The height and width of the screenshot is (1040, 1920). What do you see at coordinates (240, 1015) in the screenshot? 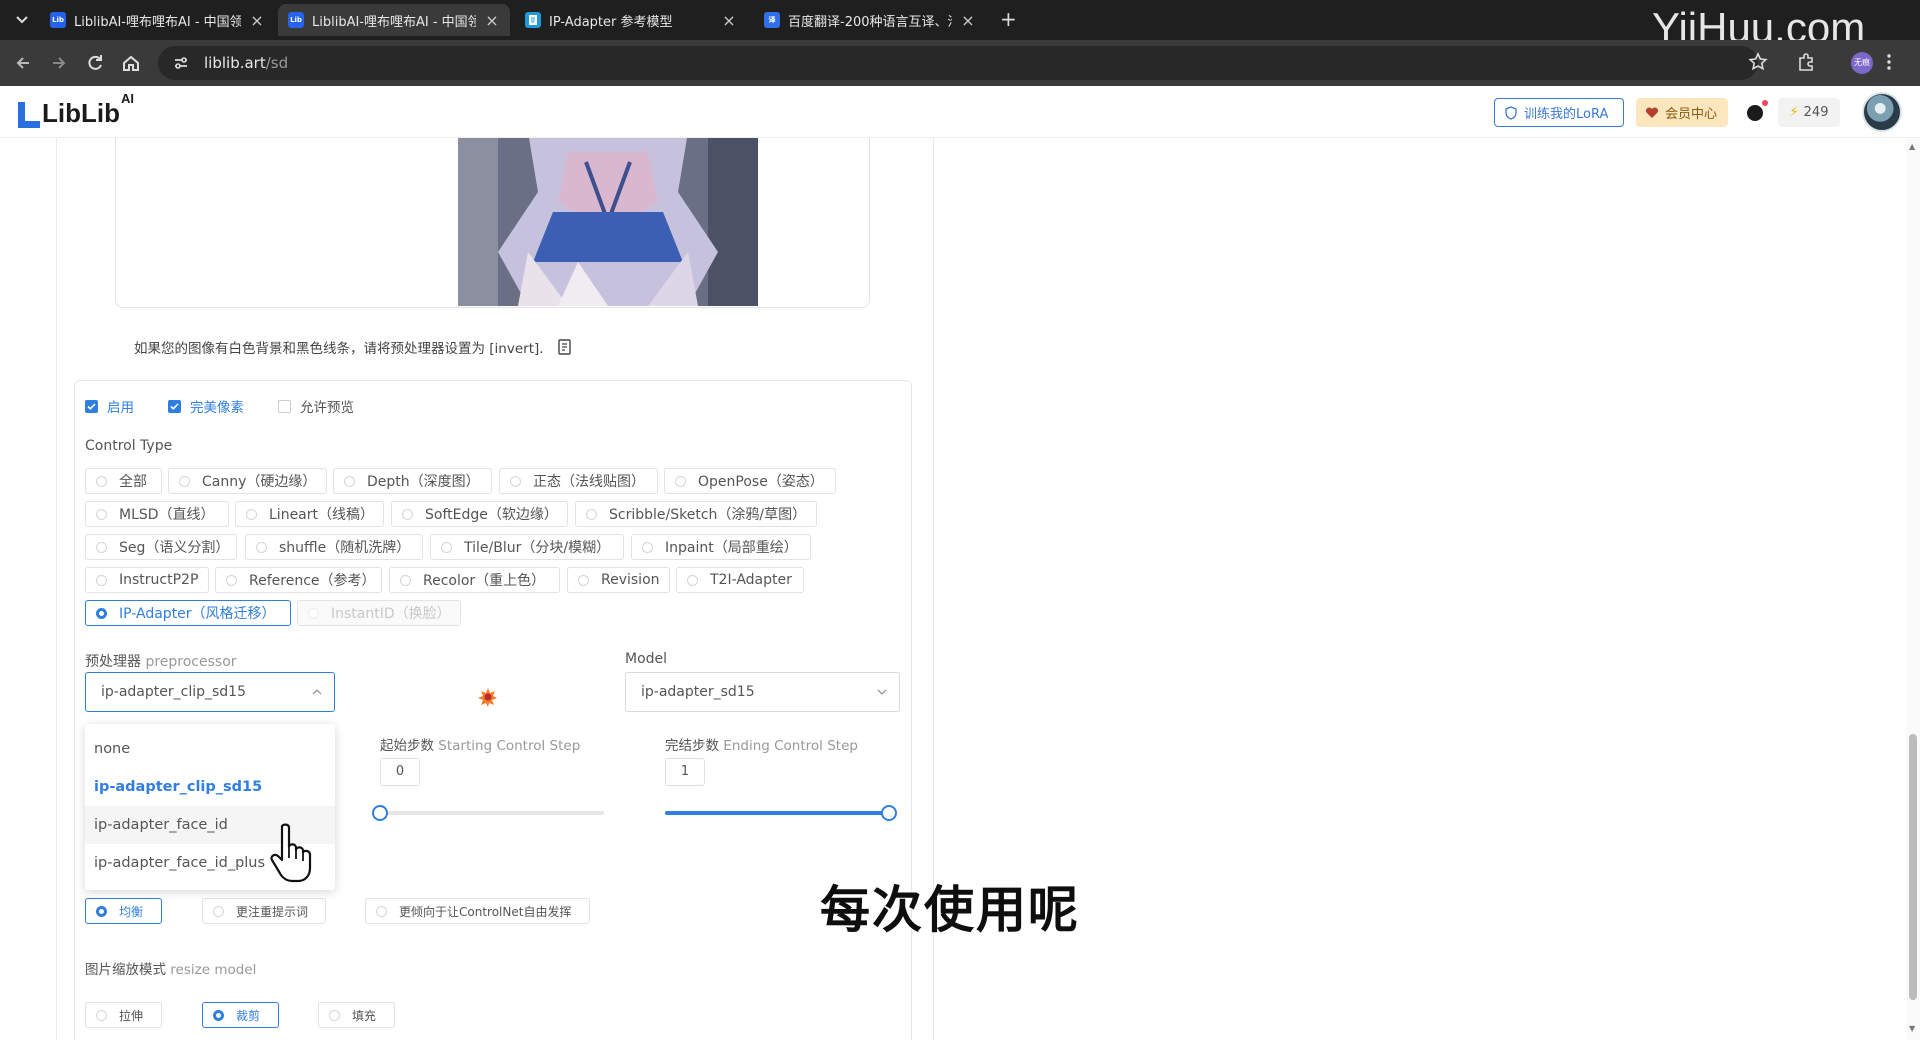
I see `resize-mode-crop: 裁剪` at bounding box center [240, 1015].